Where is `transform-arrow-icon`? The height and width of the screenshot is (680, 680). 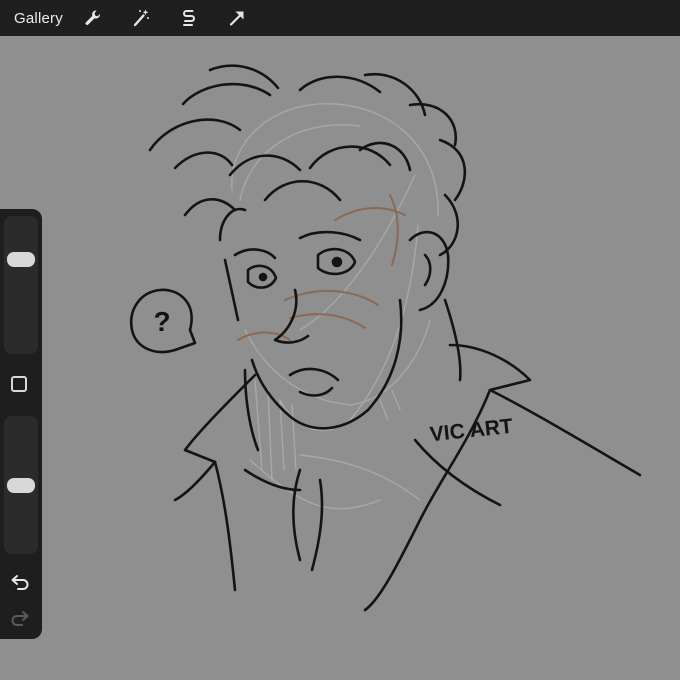 transform-arrow-icon is located at coordinates (237, 18).